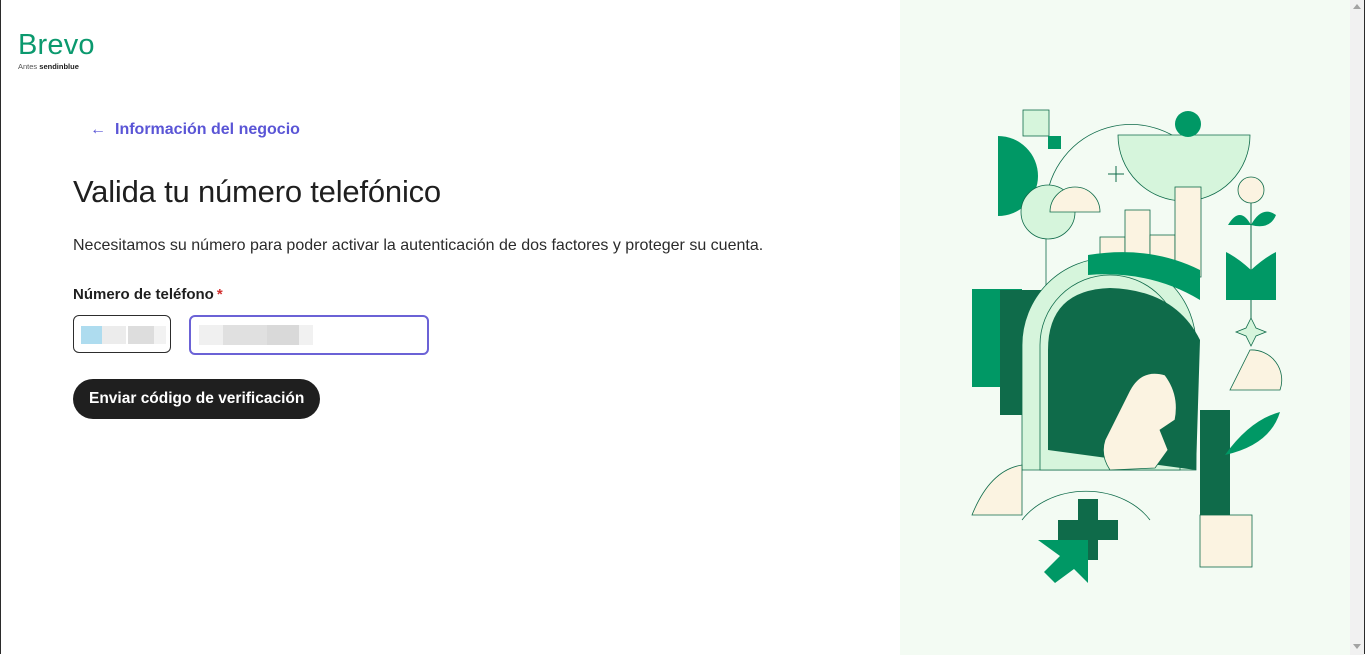  Describe the element at coordinates (257, 191) in the screenshot. I see `page-title: Valida tu número telefónico` at that location.